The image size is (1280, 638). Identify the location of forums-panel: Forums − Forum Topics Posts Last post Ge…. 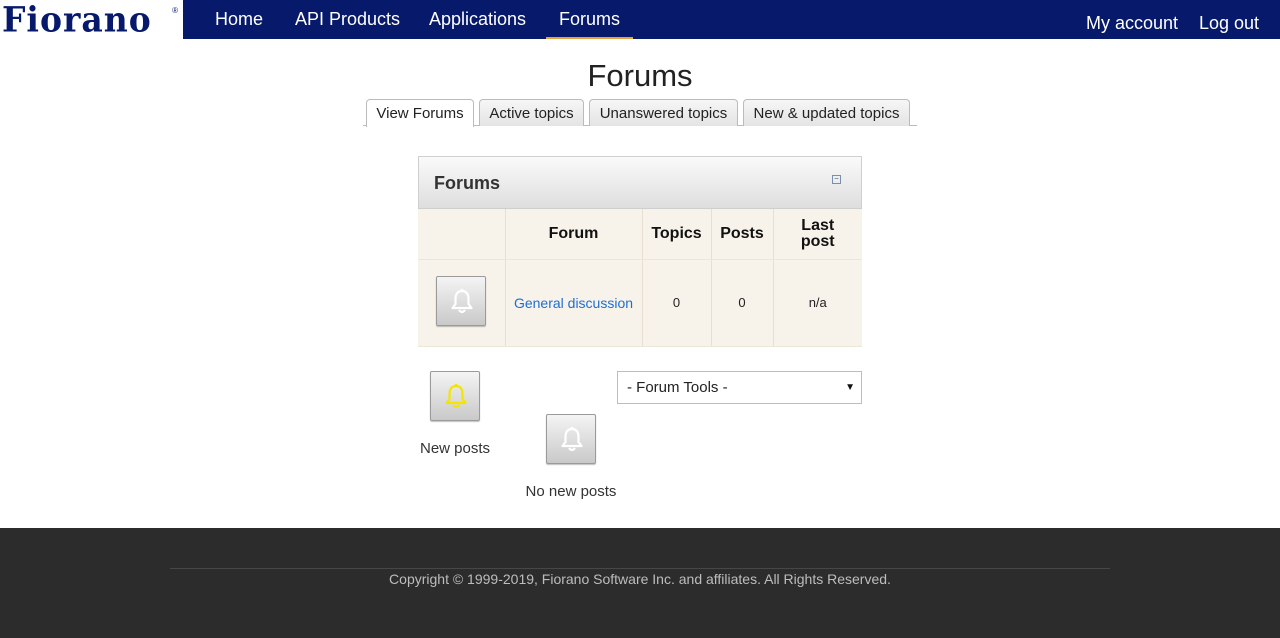
(640, 251).